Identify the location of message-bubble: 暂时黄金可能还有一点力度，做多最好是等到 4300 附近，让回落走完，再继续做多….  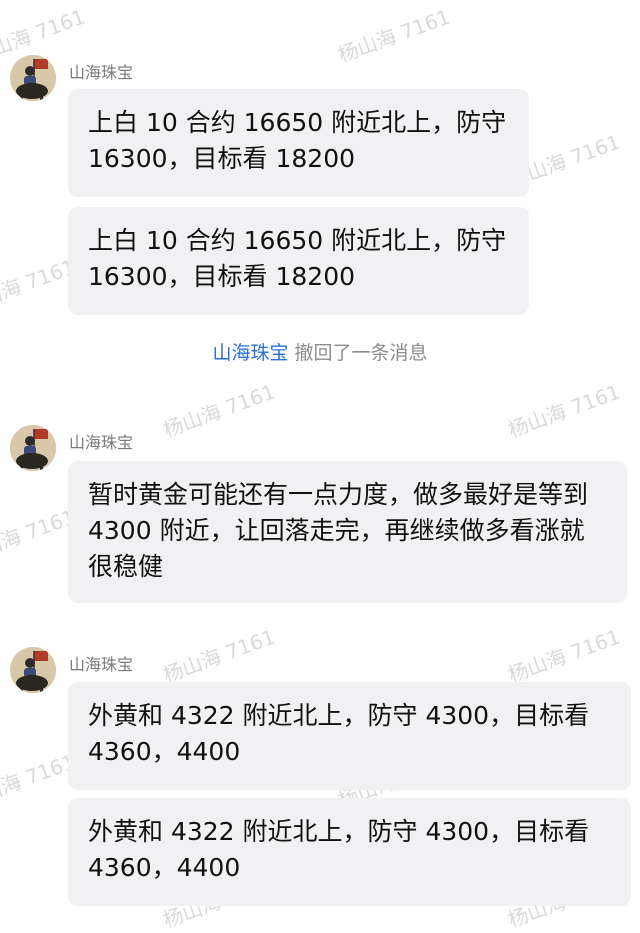
(347, 532).